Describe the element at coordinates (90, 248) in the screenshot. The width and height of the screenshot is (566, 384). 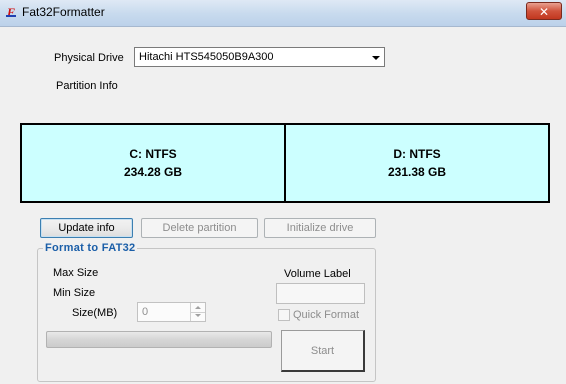
I see `format-group-title: Format to FAT32` at that location.